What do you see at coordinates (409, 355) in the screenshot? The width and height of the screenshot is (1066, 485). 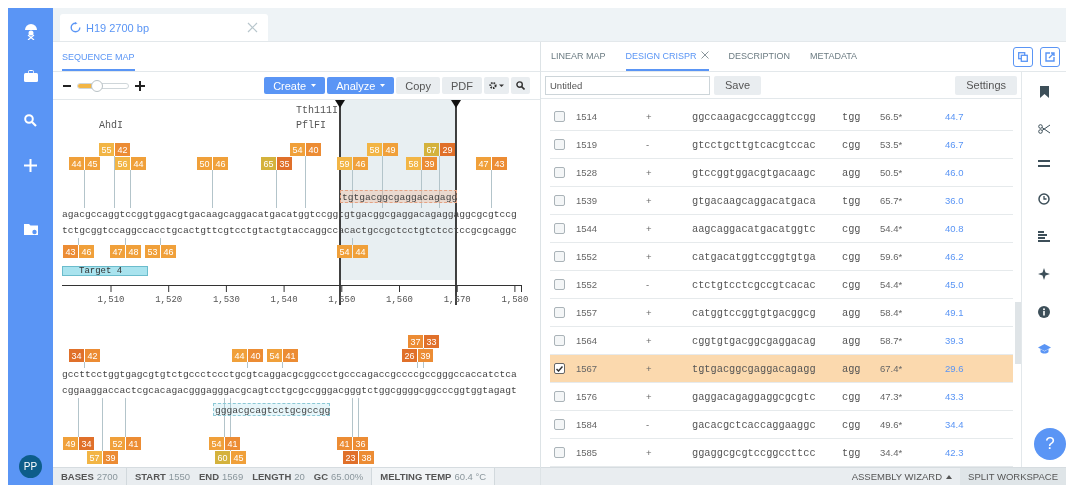 I see `score-label: 26` at bounding box center [409, 355].